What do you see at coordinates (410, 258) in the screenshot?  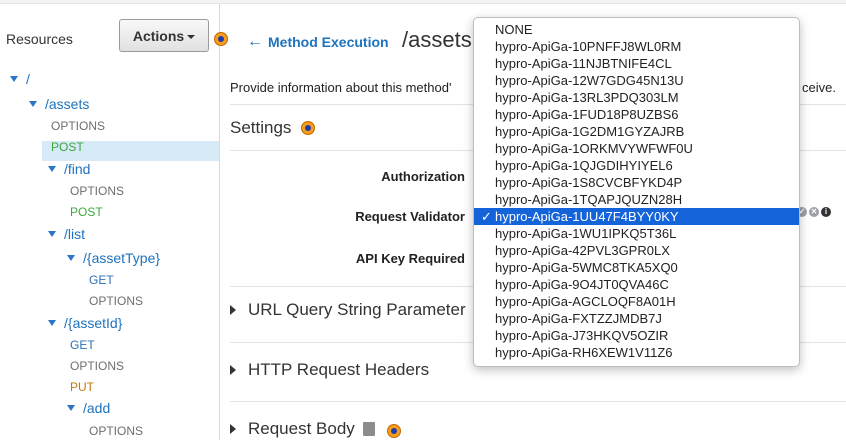 I see `api-key-required-label: API Key Required` at bounding box center [410, 258].